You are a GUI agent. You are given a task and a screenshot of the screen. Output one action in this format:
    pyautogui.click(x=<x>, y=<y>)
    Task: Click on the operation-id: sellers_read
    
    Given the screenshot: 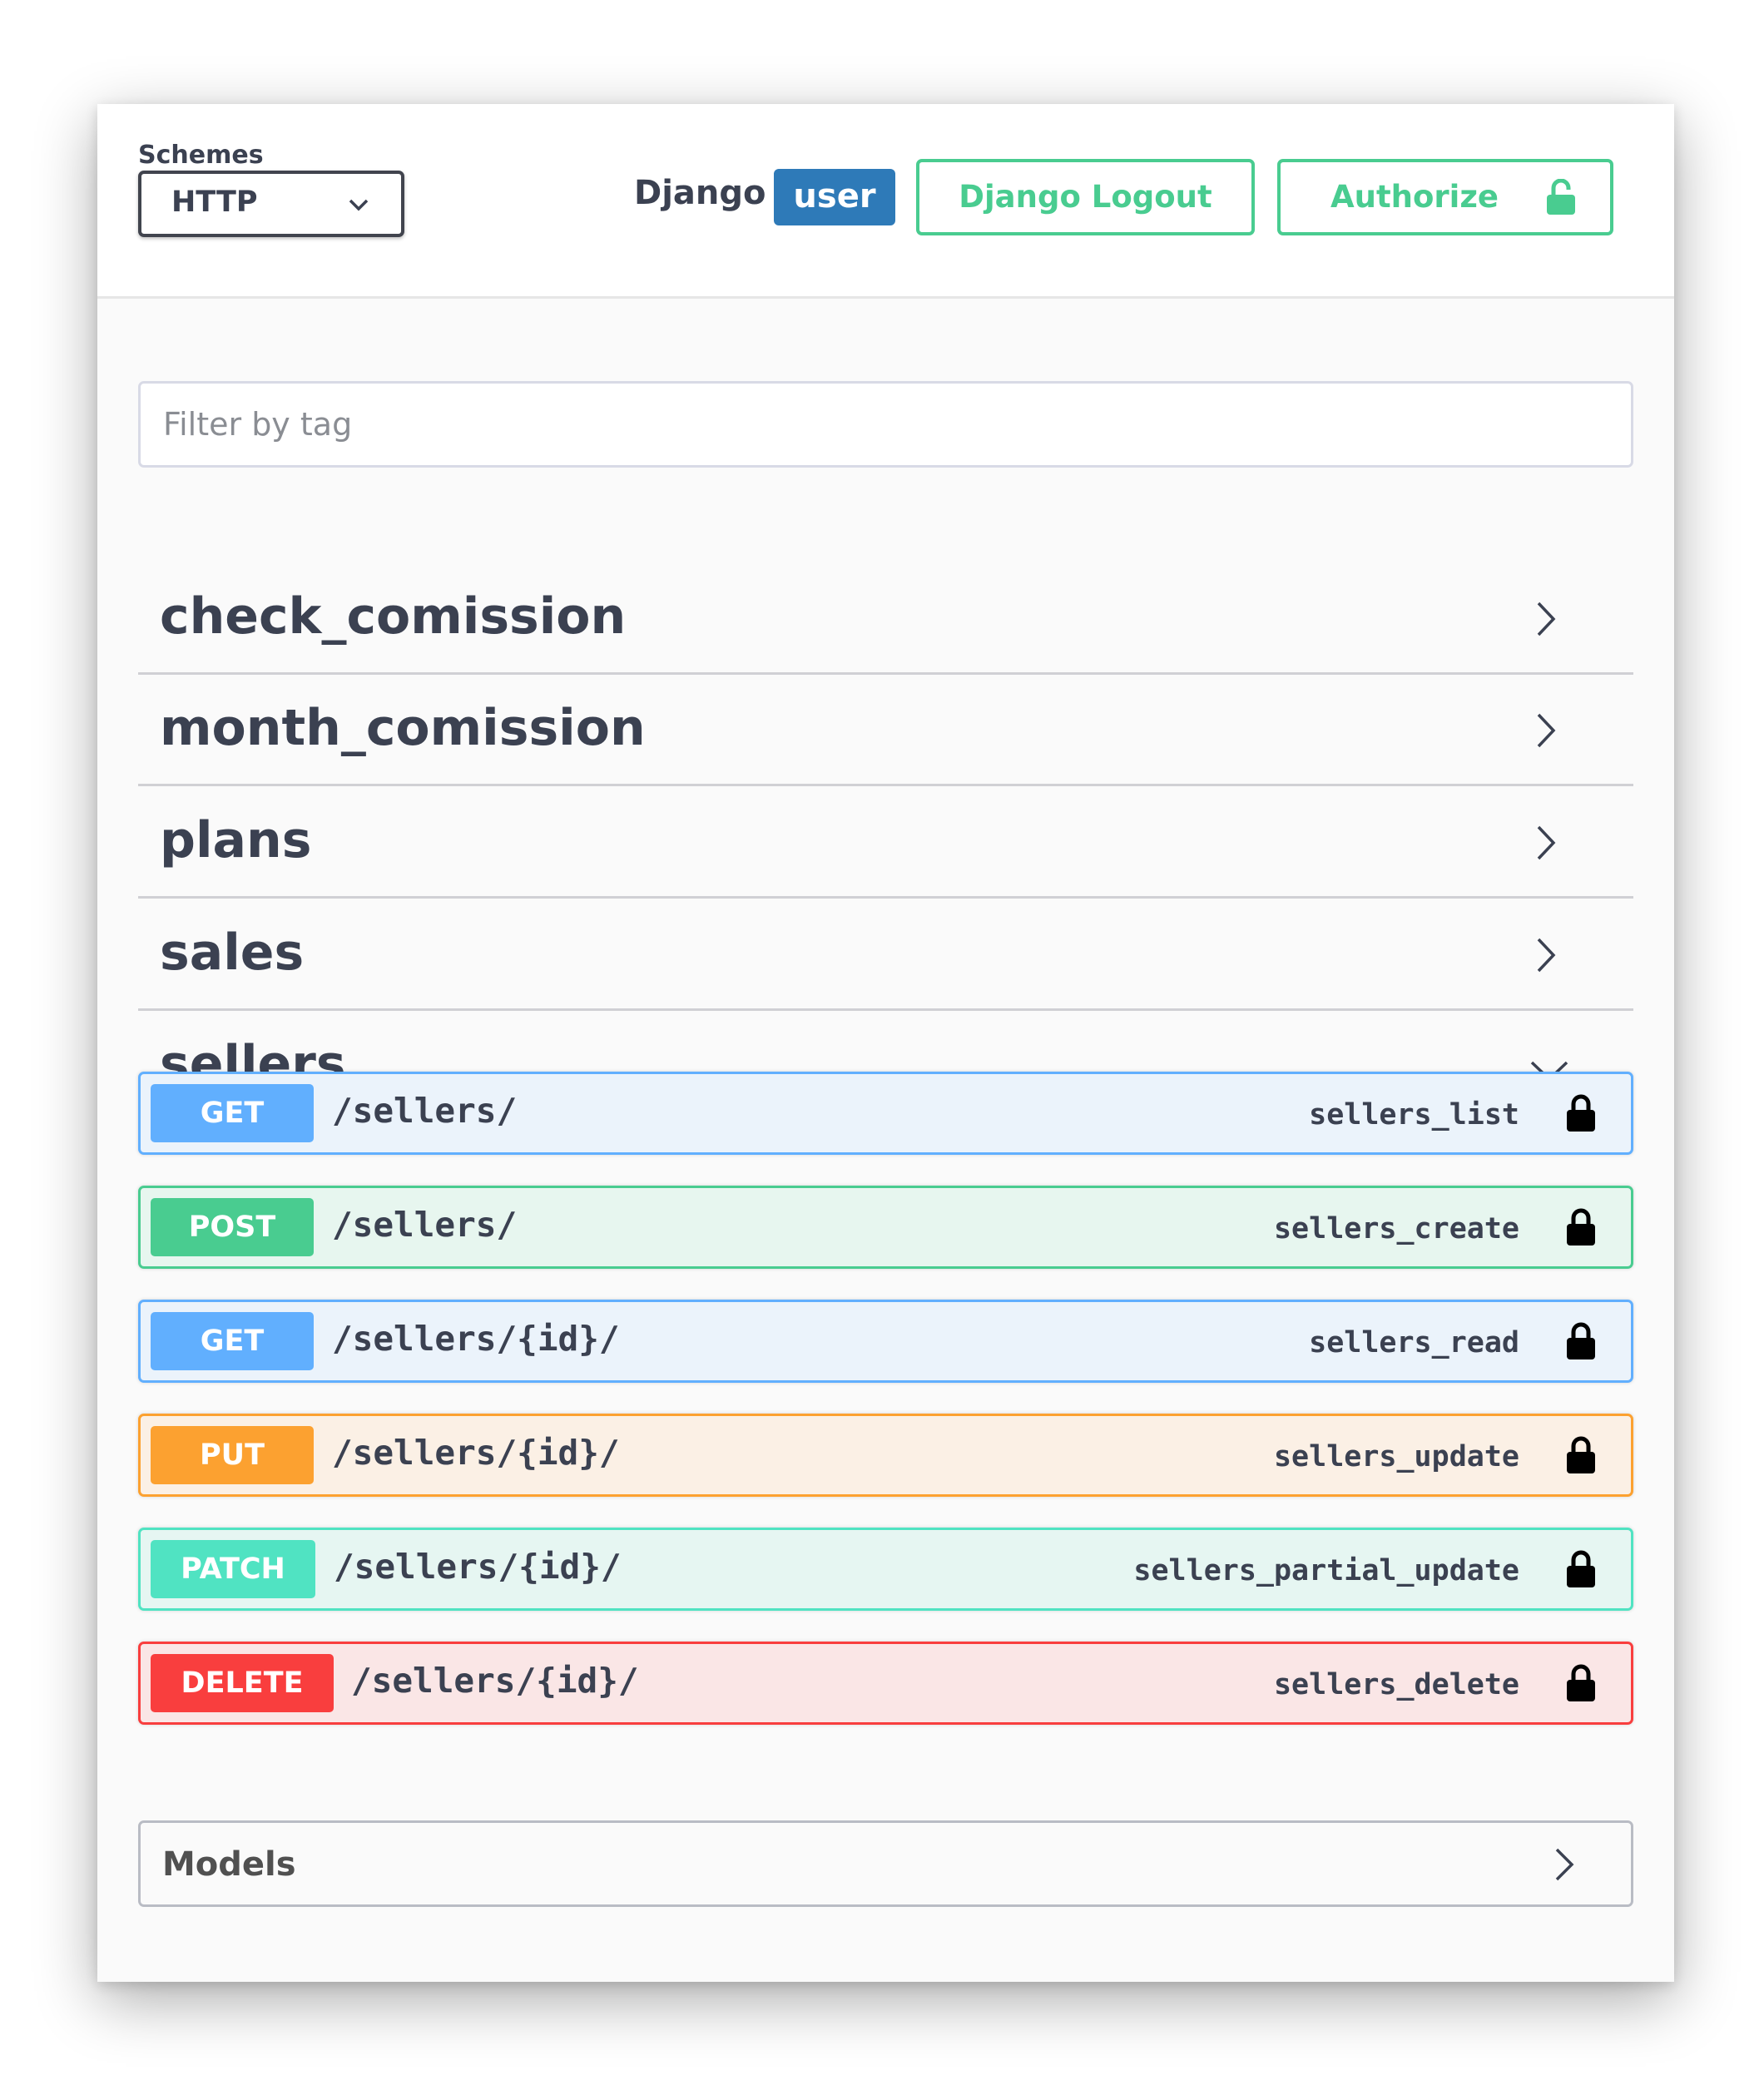 What is the action you would take?
    pyautogui.click(x=1414, y=1342)
    